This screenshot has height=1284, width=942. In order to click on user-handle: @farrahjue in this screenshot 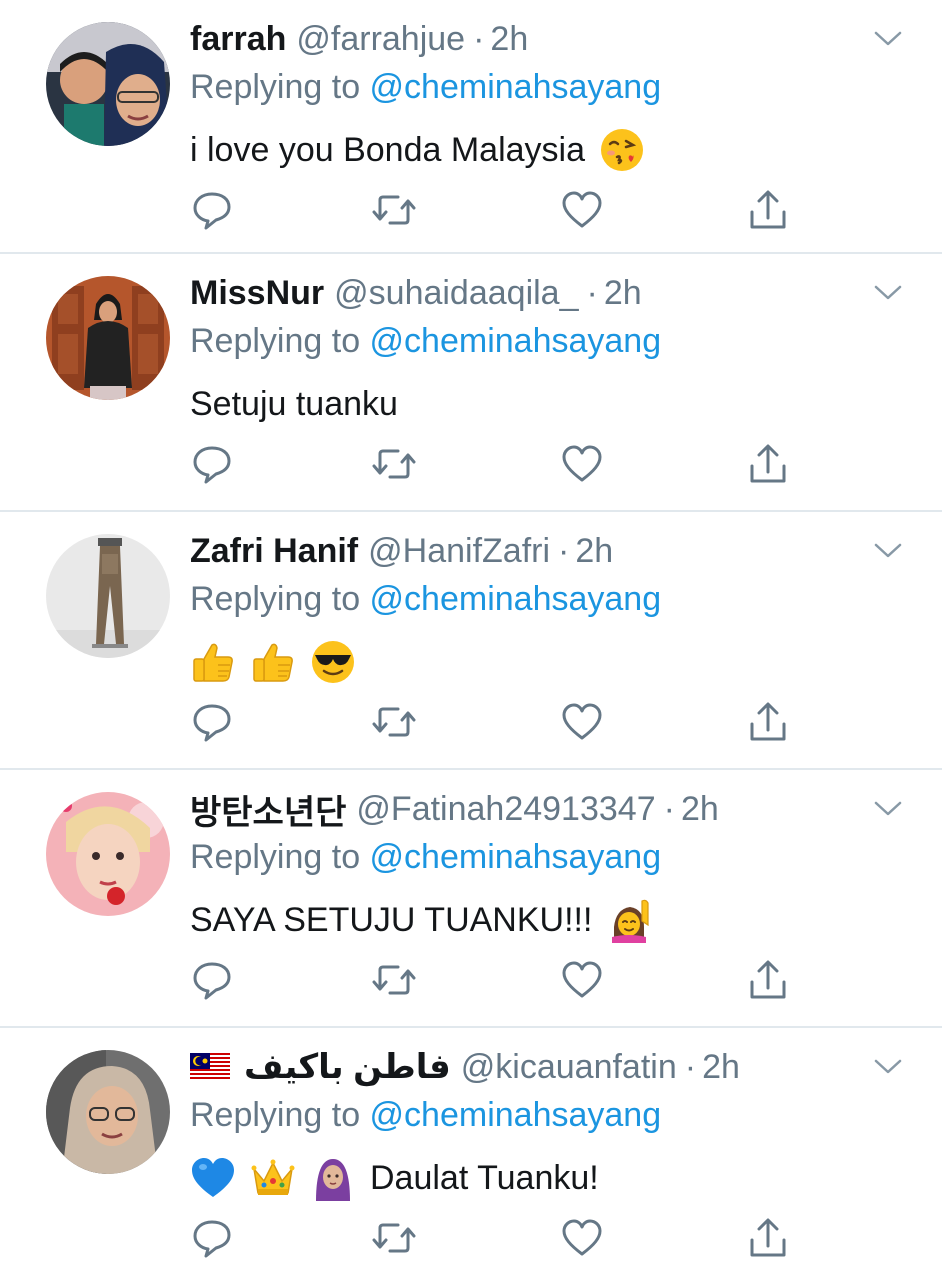, I will do `click(380, 39)`.